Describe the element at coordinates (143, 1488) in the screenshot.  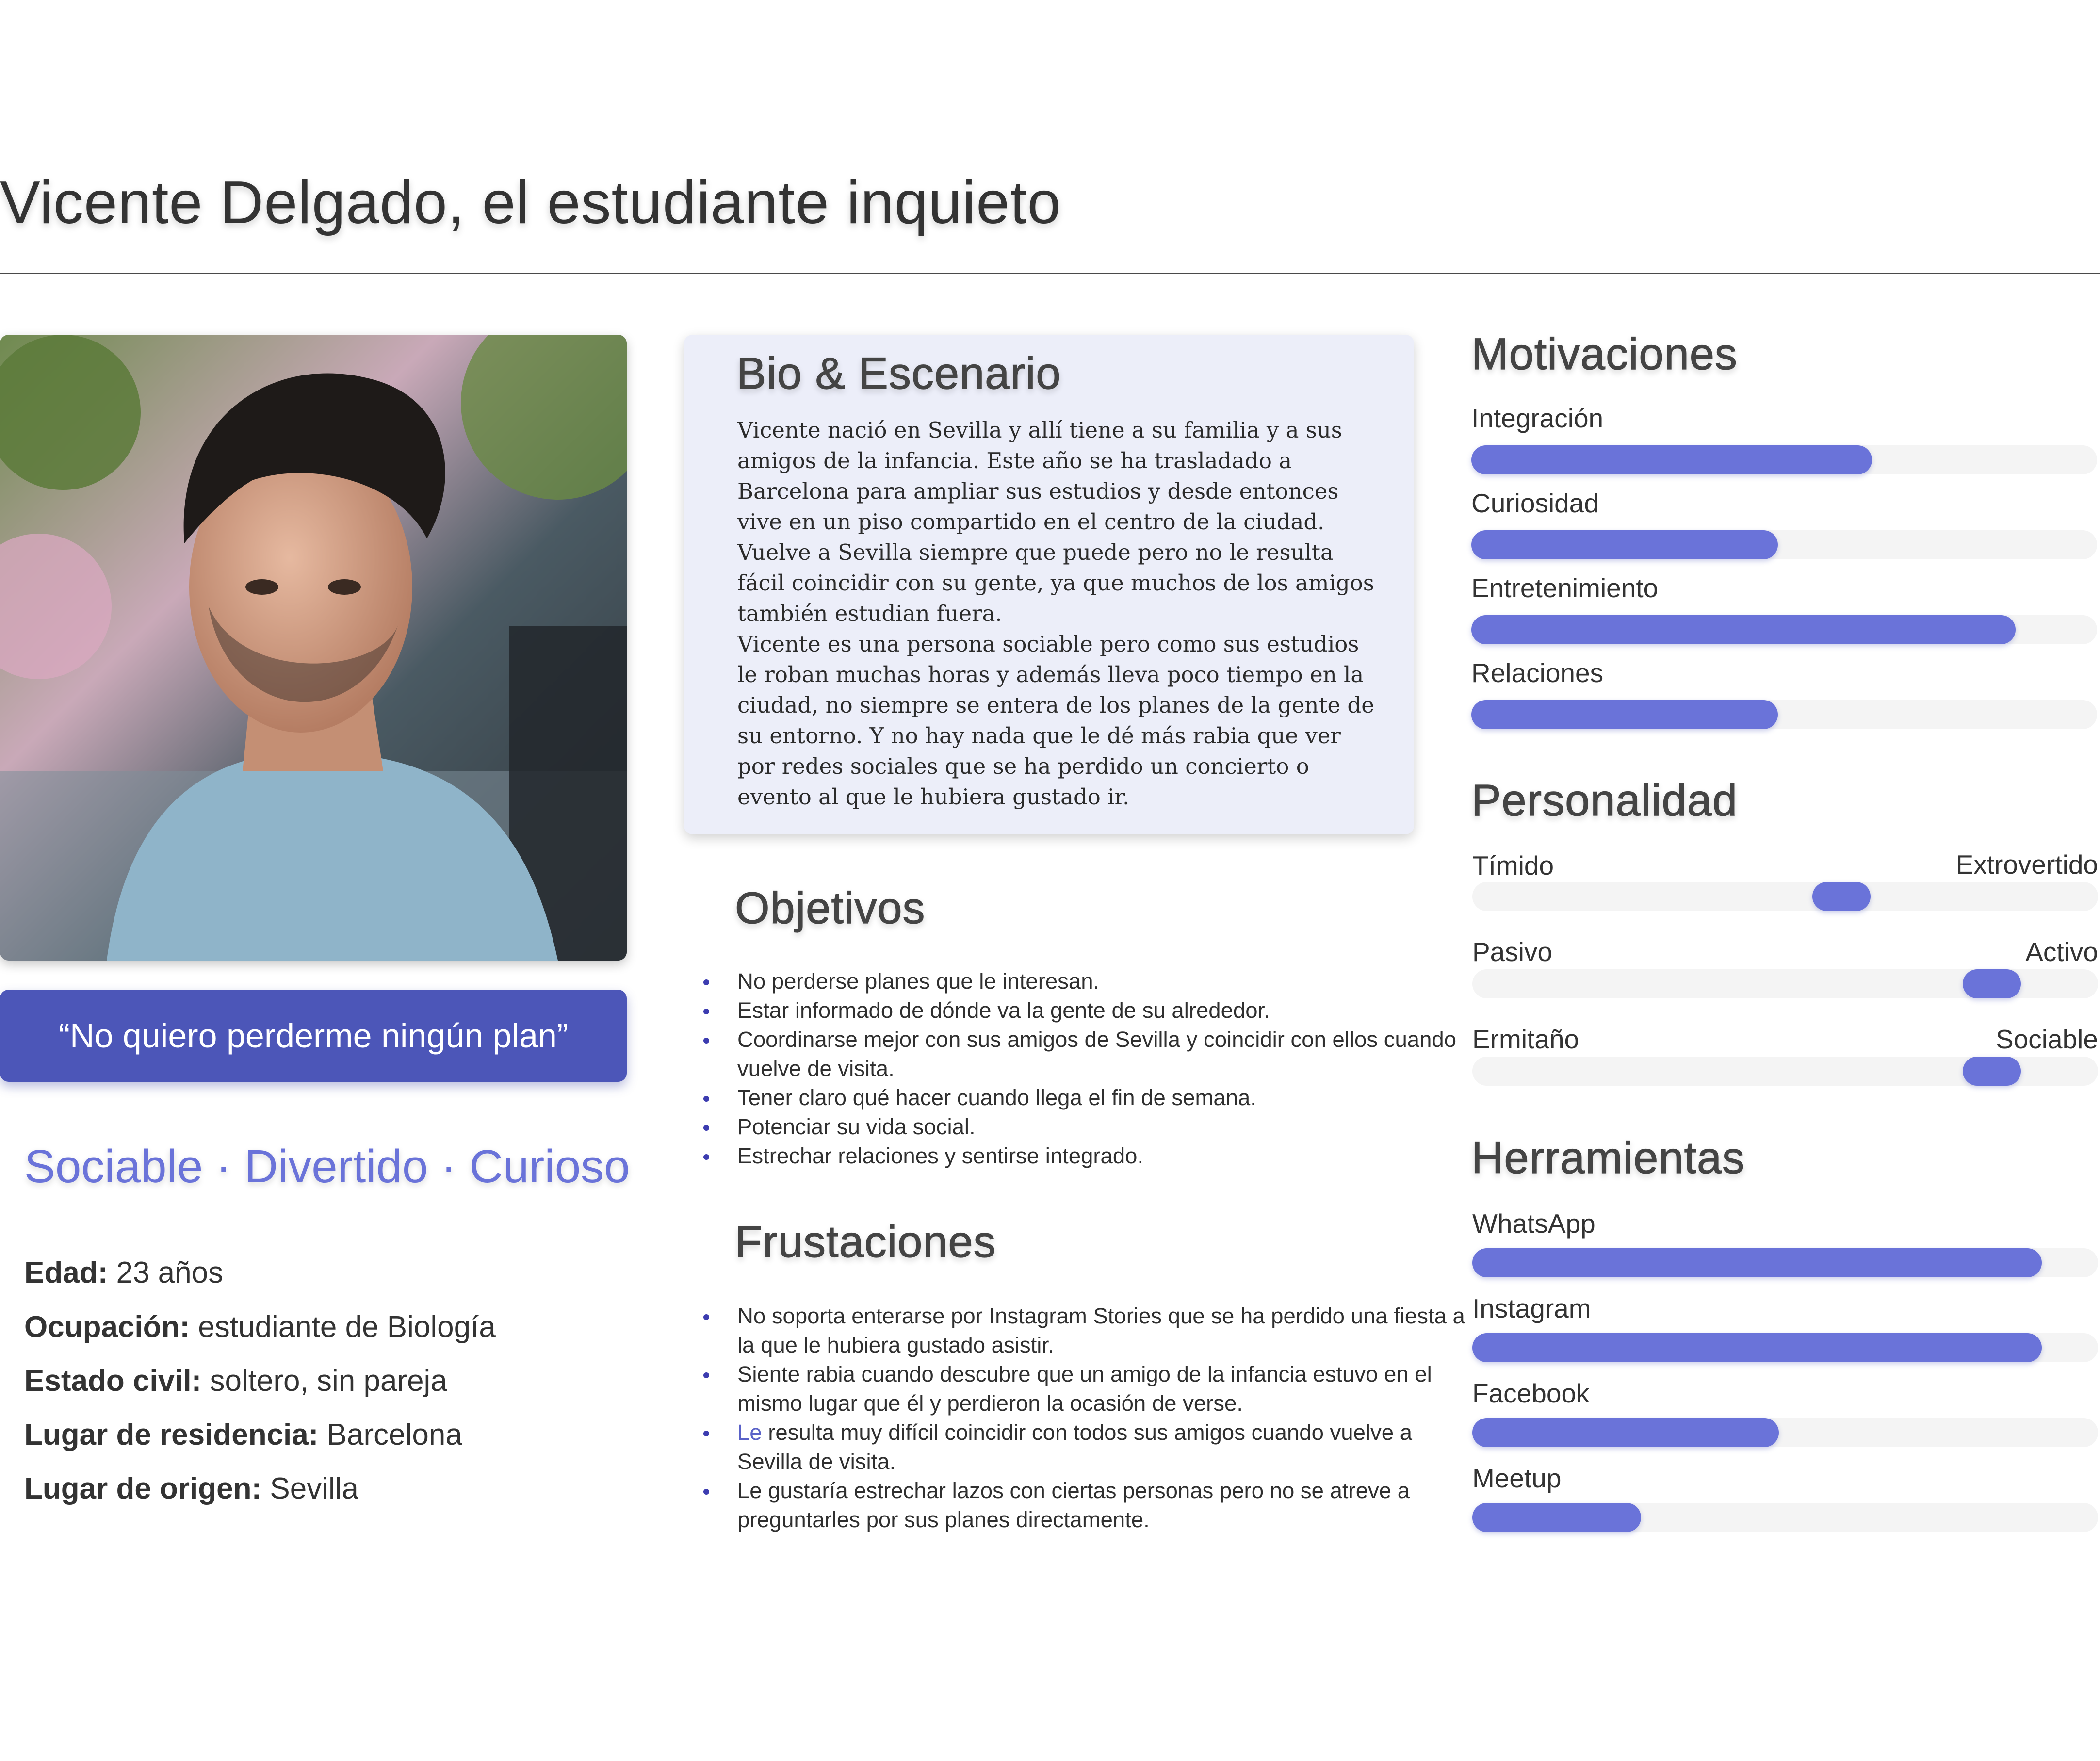
I see `profile-label: Lugar de origen:` at that location.